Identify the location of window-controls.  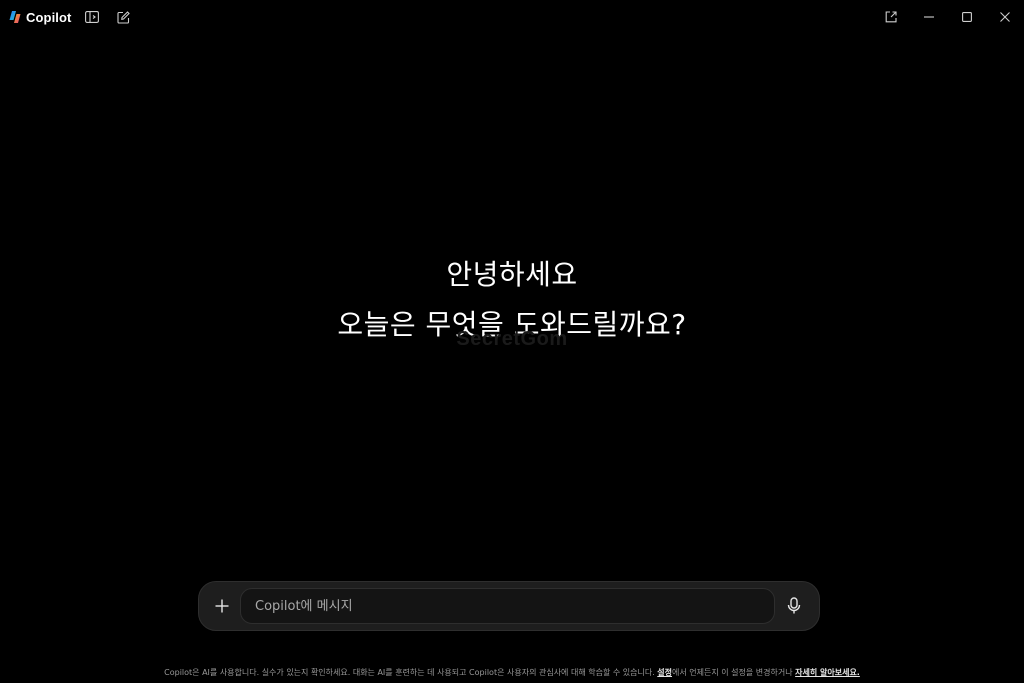
(948, 17).